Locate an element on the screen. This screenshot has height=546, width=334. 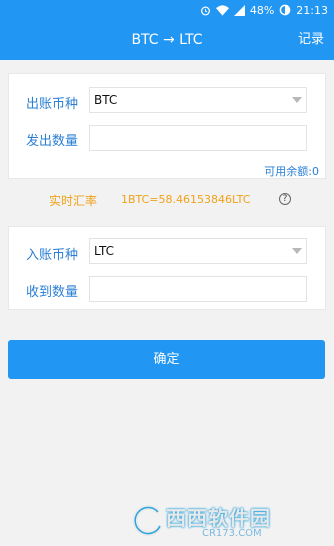
page-title: BTC → LTC is located at coordinates (167, 40).